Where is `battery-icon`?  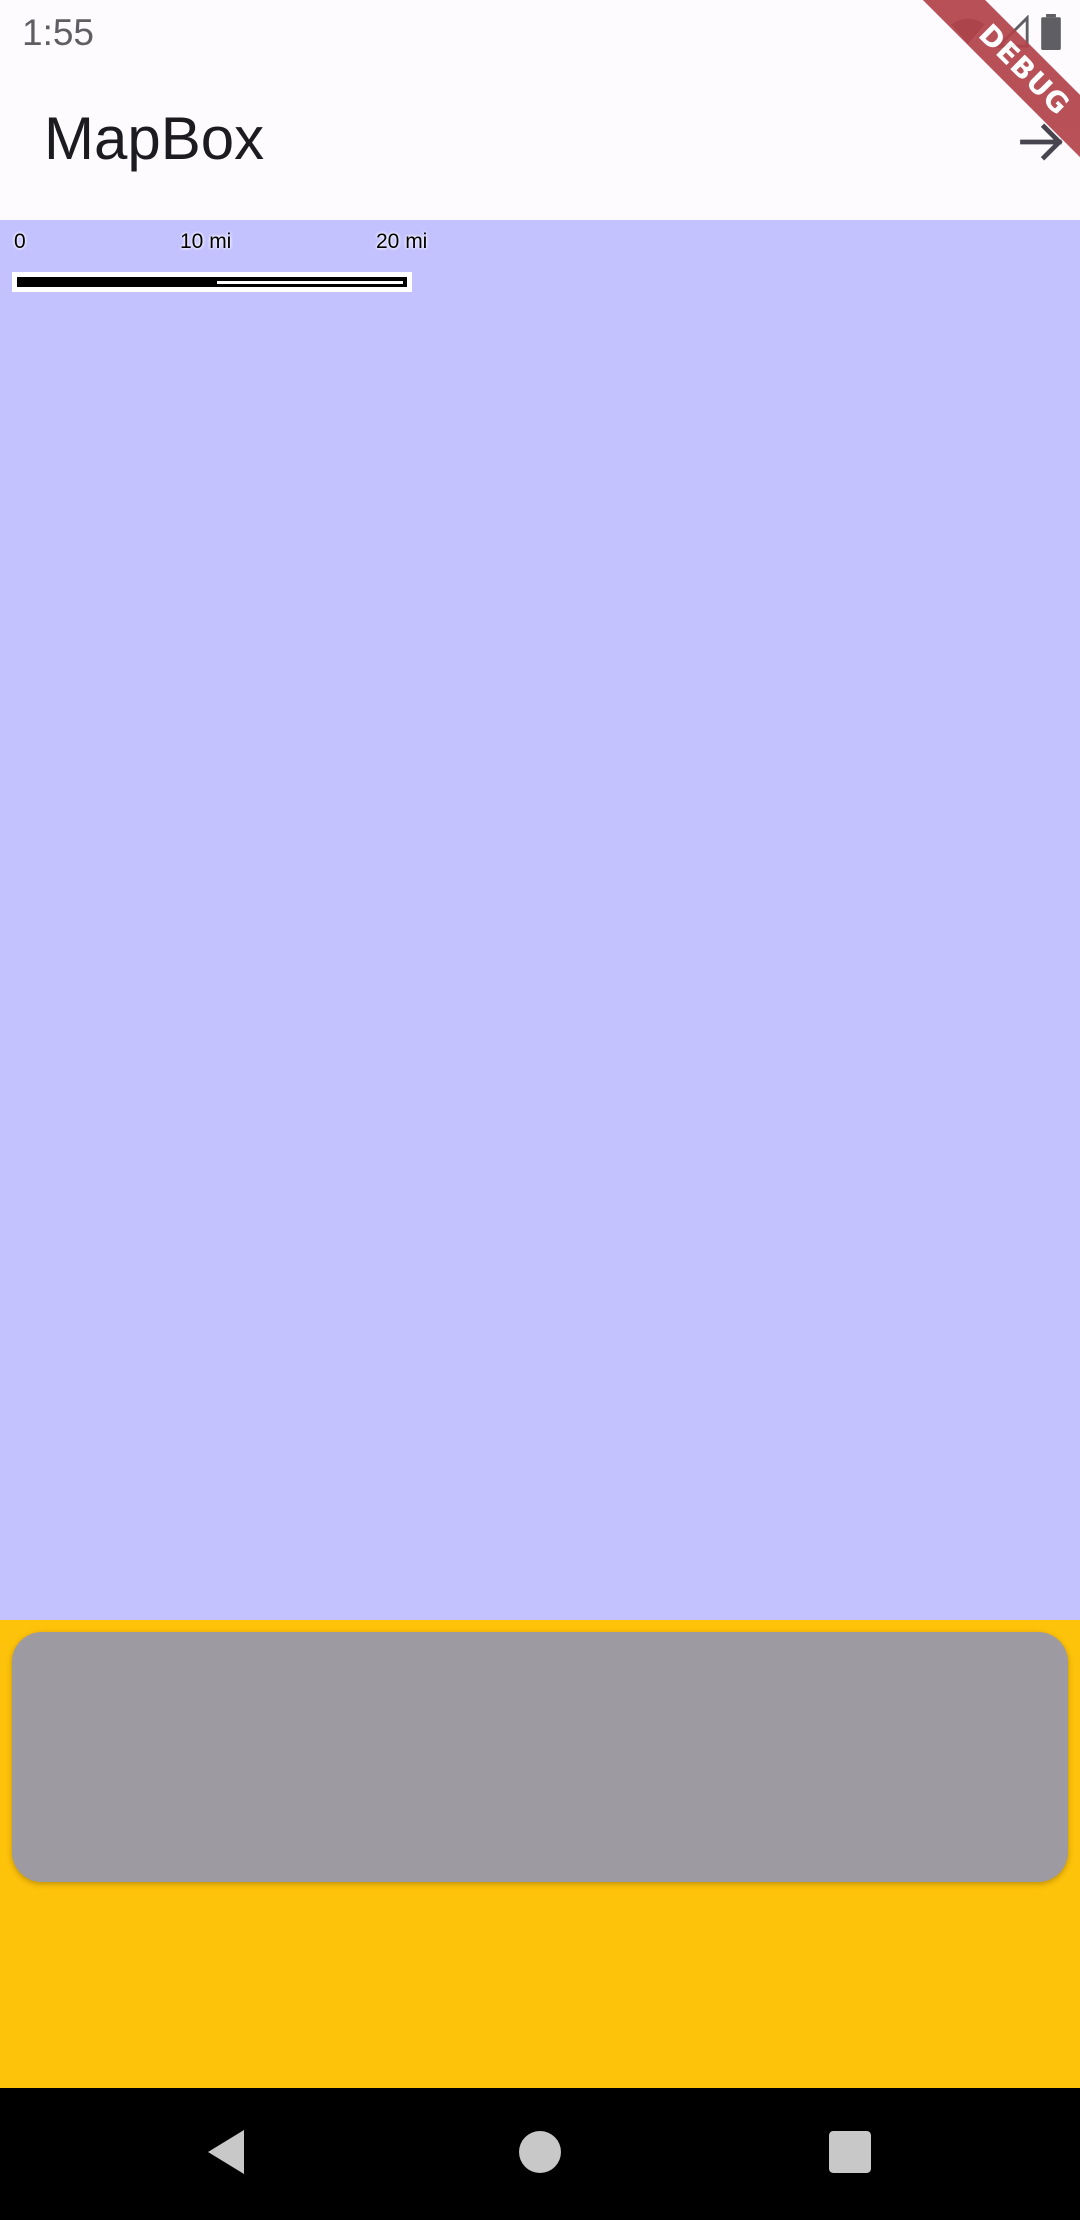
battery-icon is located at coordinates (1051, 34).